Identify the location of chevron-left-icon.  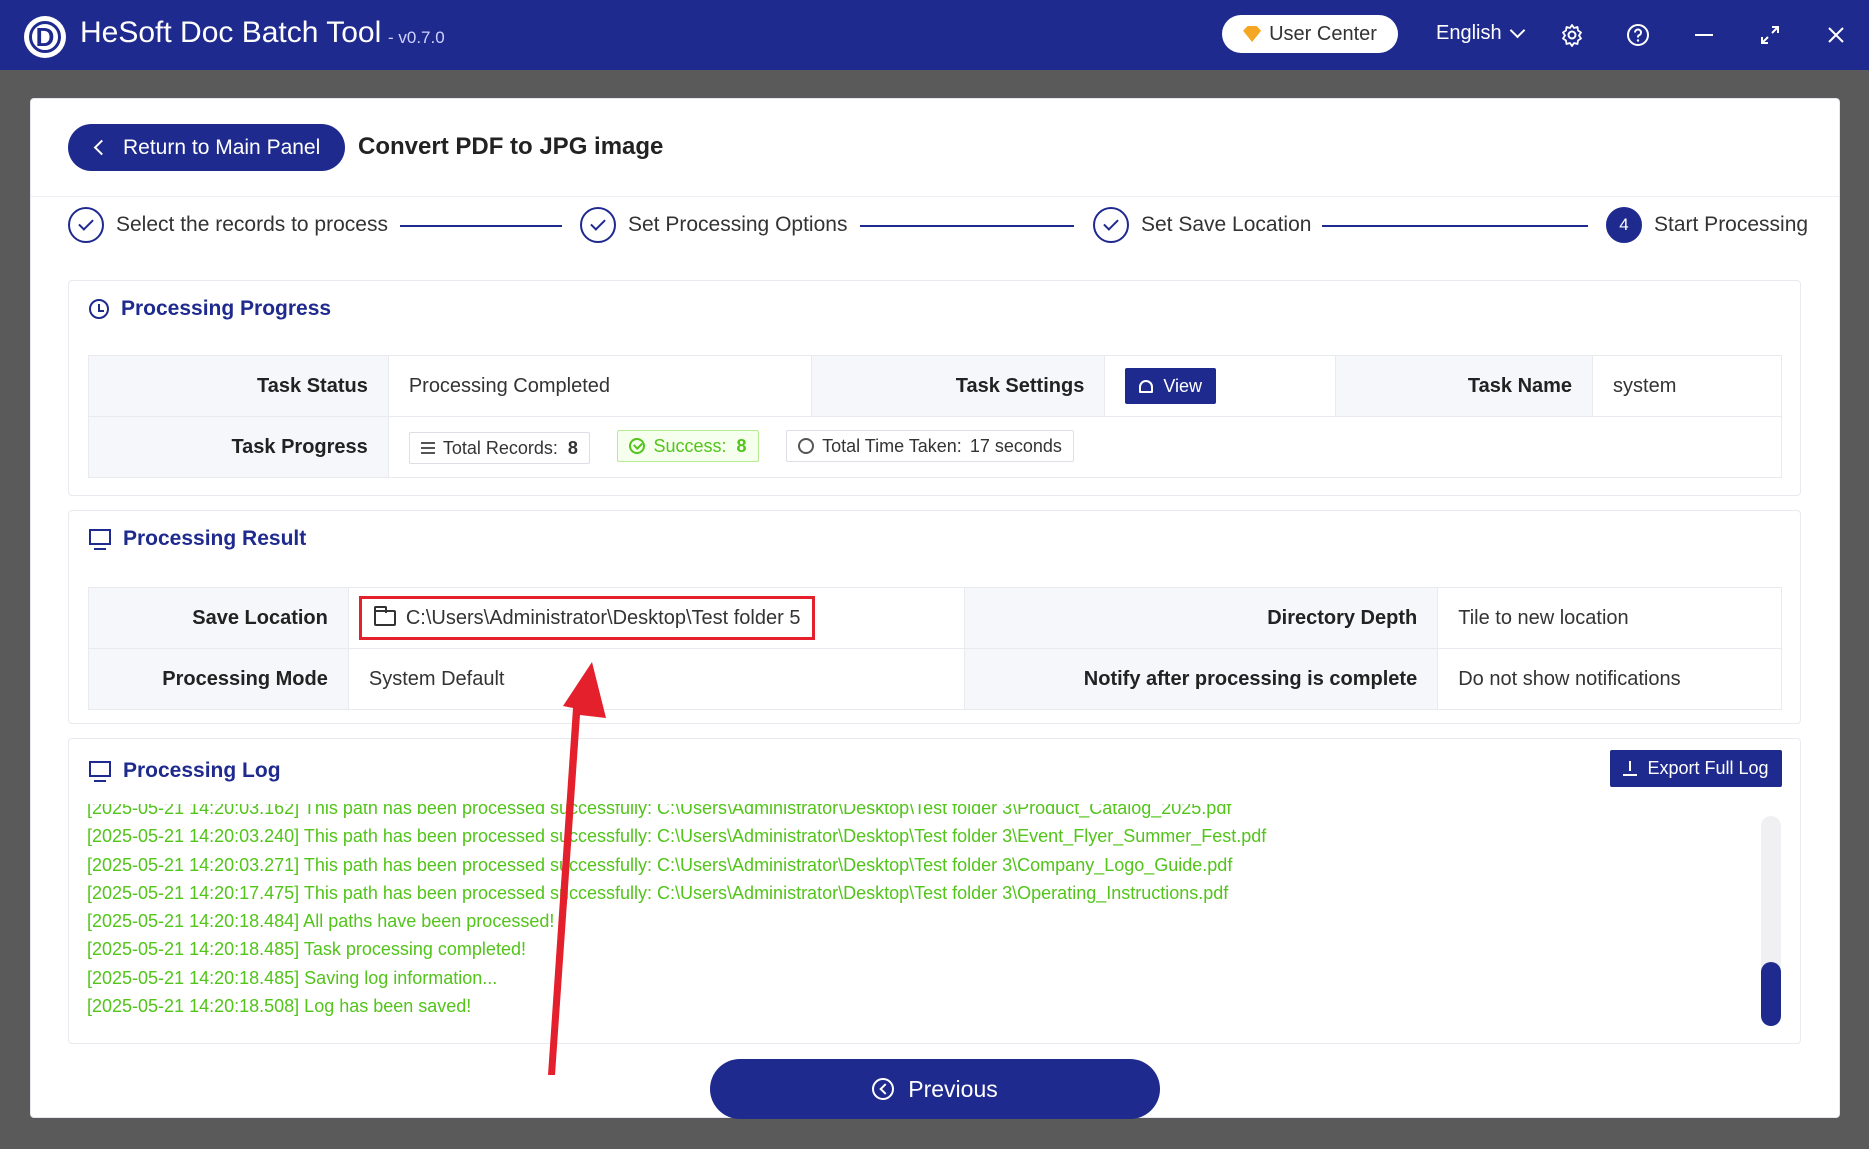
(101, 147).